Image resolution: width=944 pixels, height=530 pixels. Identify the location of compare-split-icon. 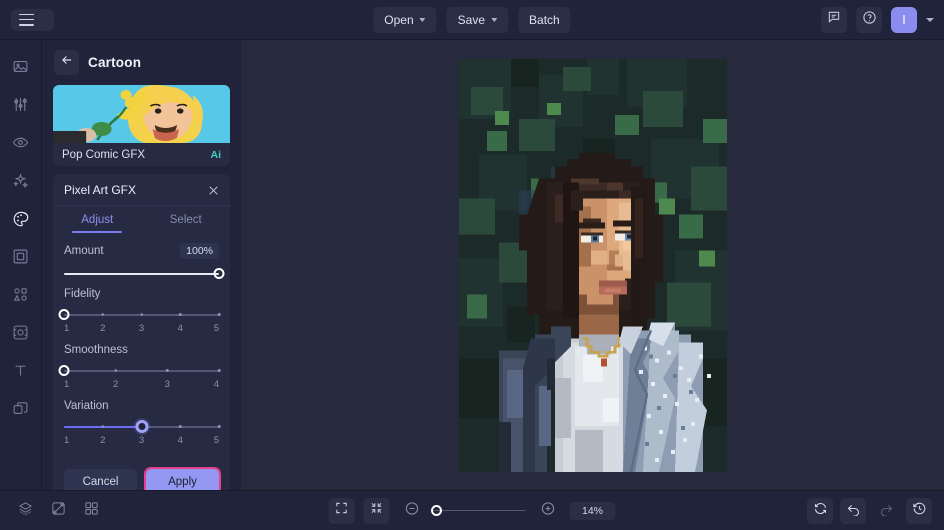
(58, 511).